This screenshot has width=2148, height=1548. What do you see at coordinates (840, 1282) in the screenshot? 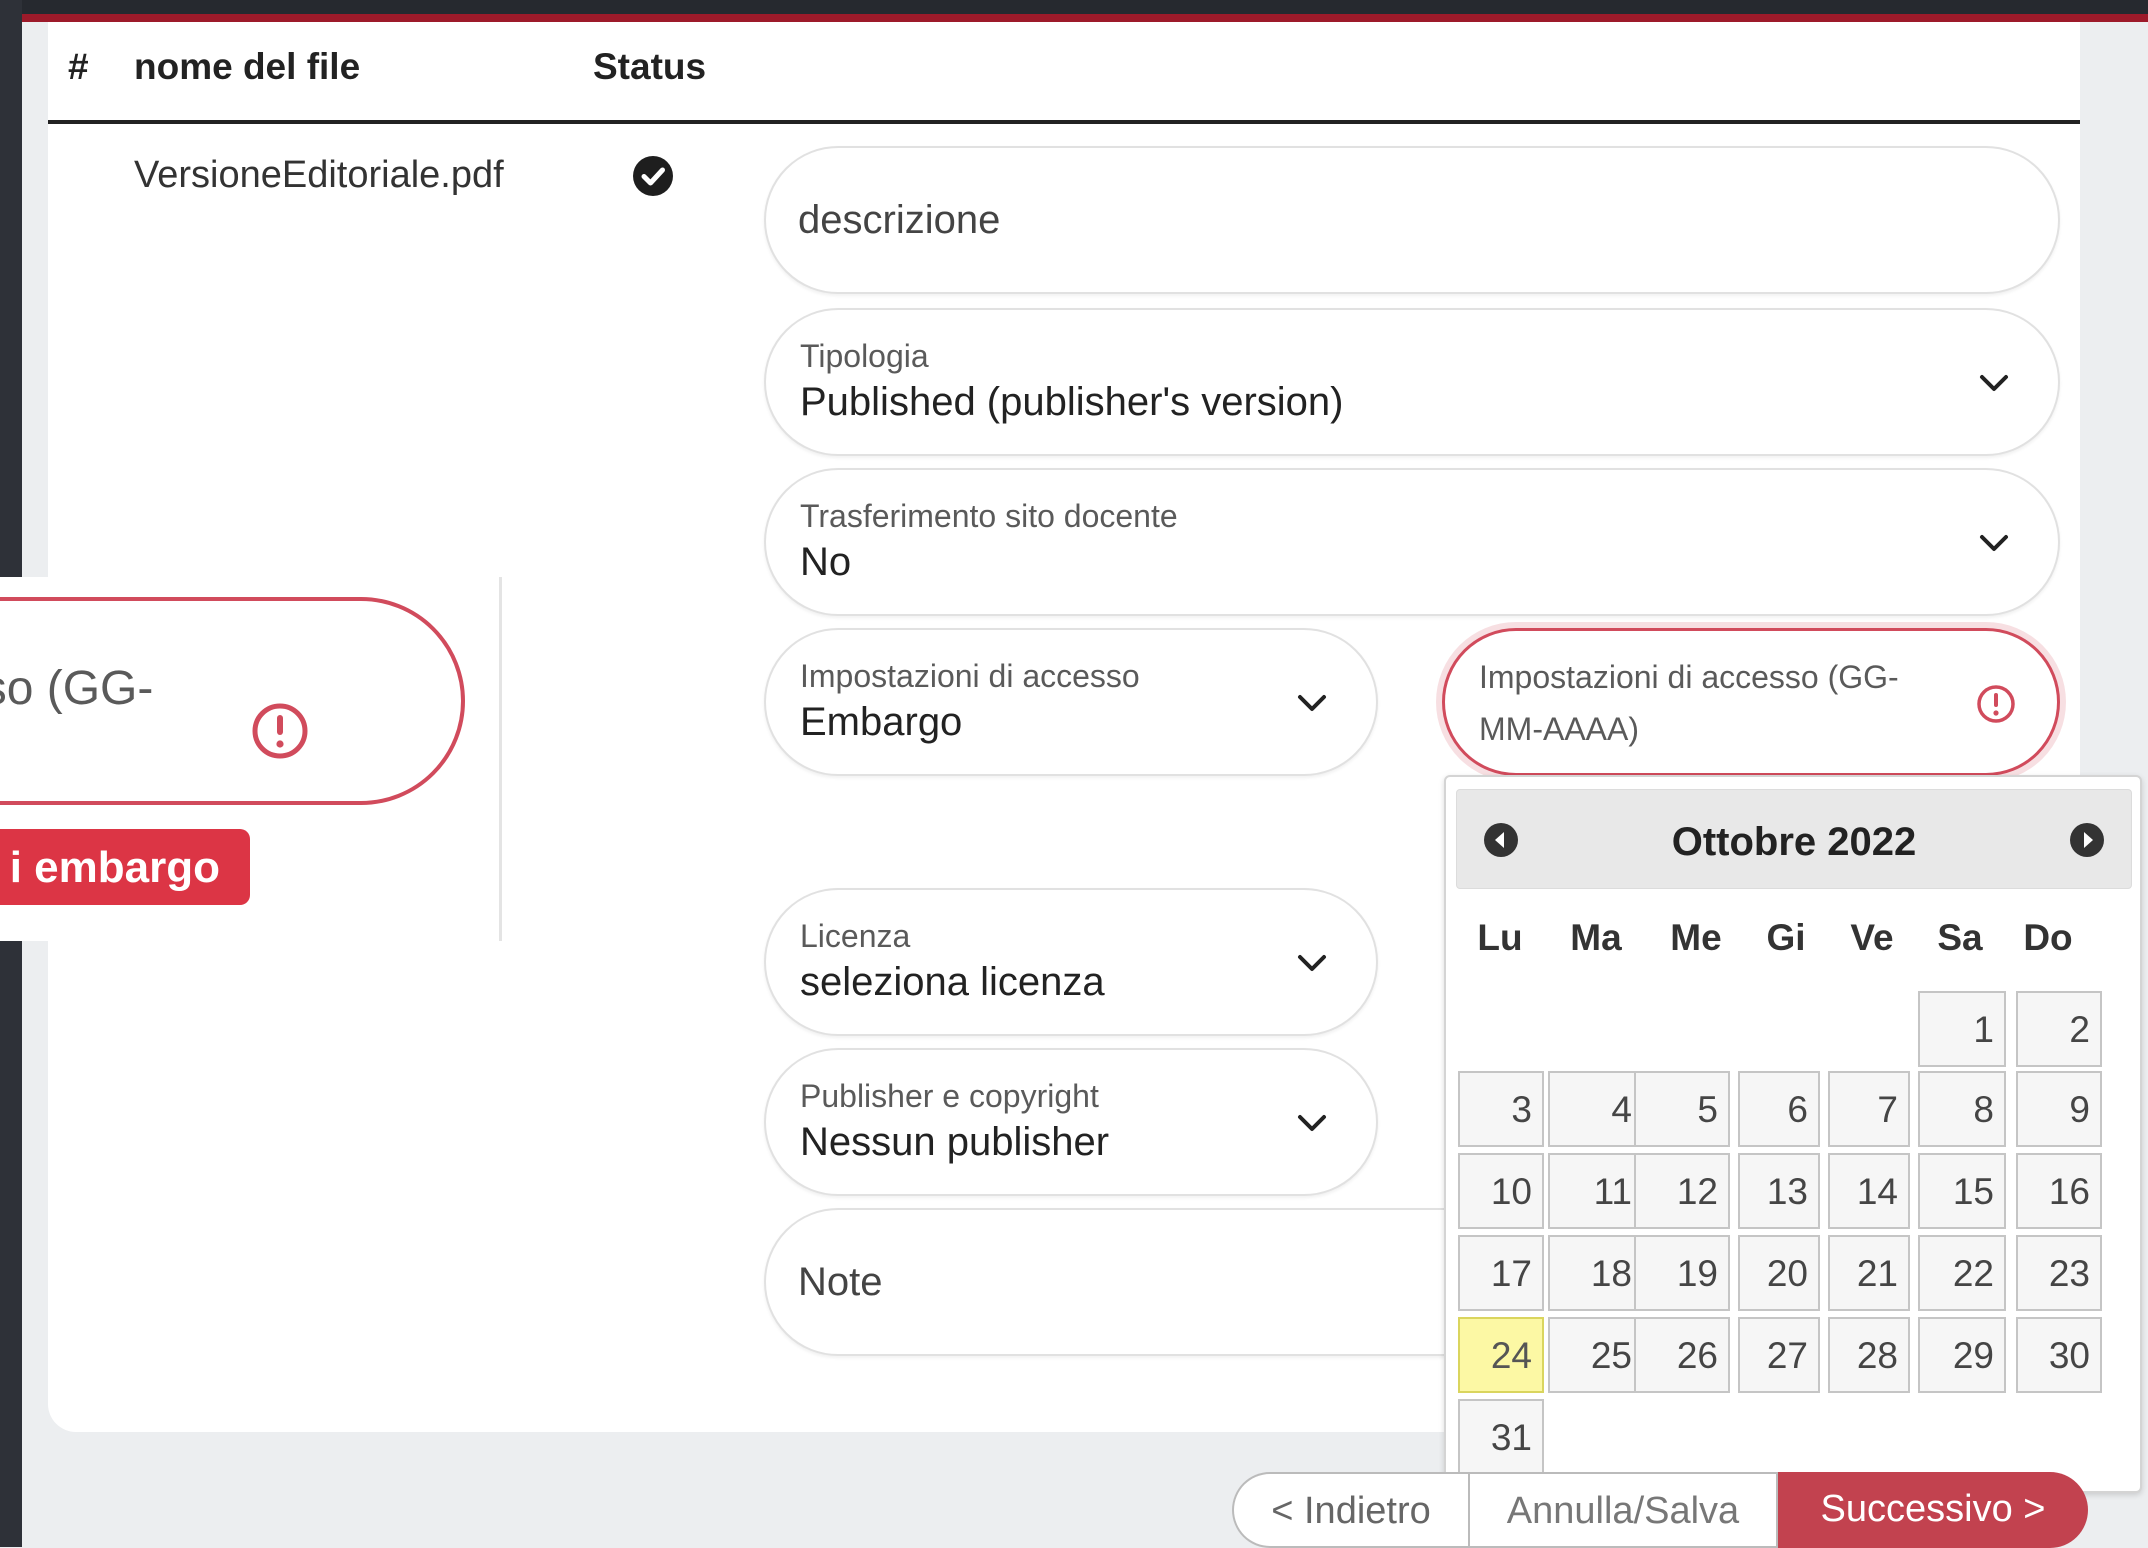
I see `note-placeholder: Note` at bounding box center [840, 1282].